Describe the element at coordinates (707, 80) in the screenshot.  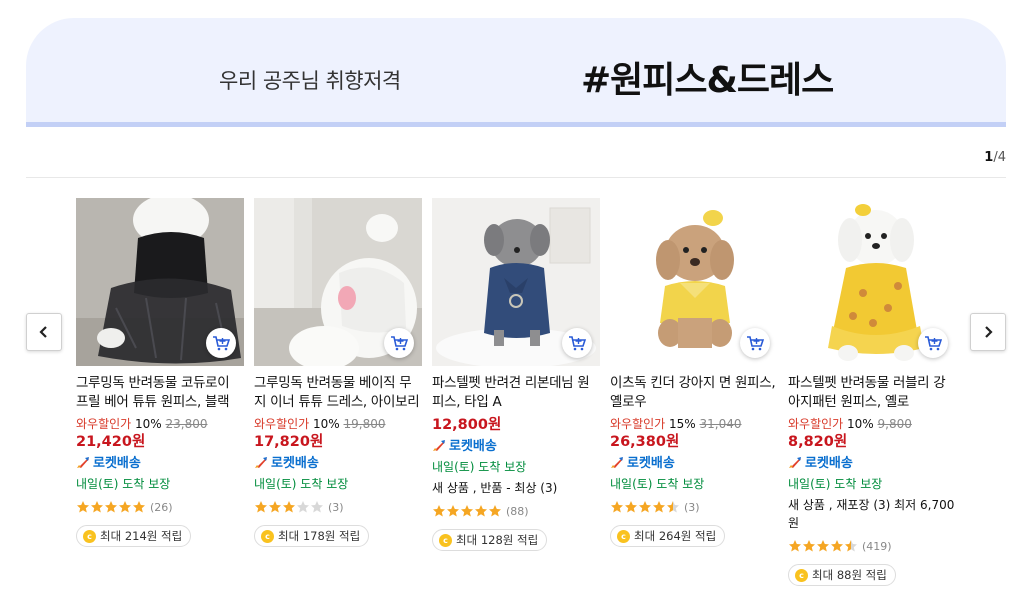
I see `banner-title: #원피스&드레스` at that location.